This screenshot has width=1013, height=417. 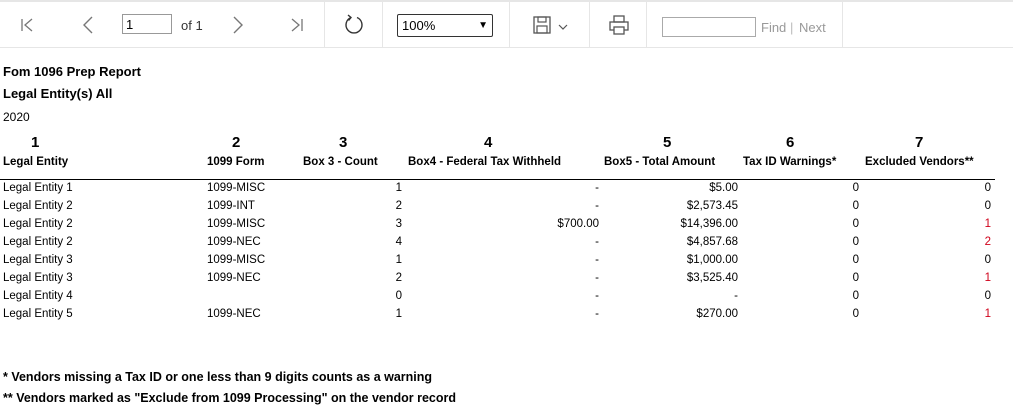 What do you see at coordinates (485, 162) in the screenshot?
I see `column-header-box4-federal-tax: Box4 - Federal Tax Withheld` at bounding box center [485, 162].